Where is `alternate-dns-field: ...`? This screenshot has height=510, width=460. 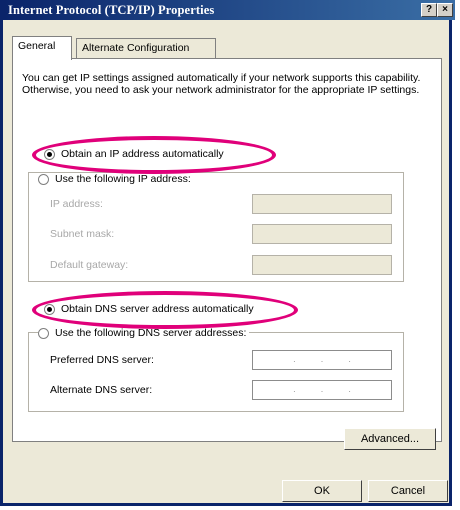
alternate-dns-field: ... is located at coordinates (322, 390).